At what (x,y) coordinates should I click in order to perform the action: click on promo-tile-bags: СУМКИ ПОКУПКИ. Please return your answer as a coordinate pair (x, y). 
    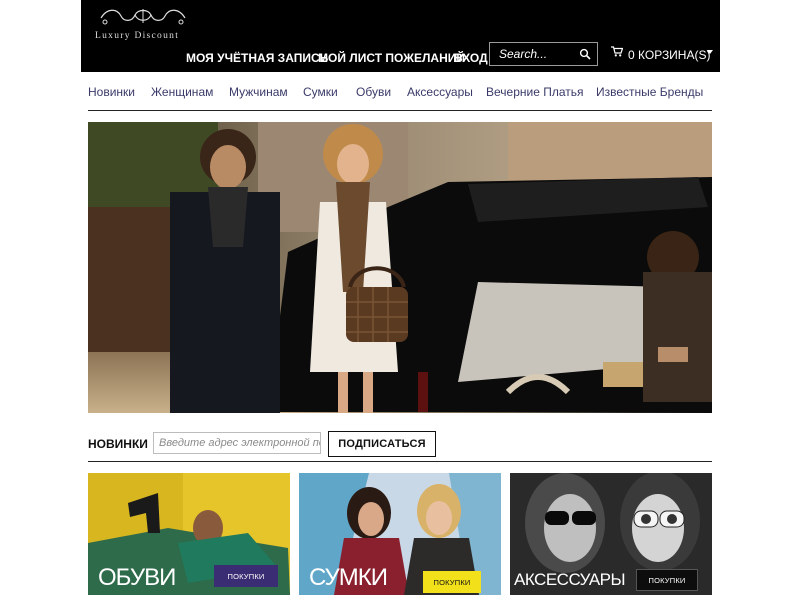
    Looking at the image, I should click on (400, 534).